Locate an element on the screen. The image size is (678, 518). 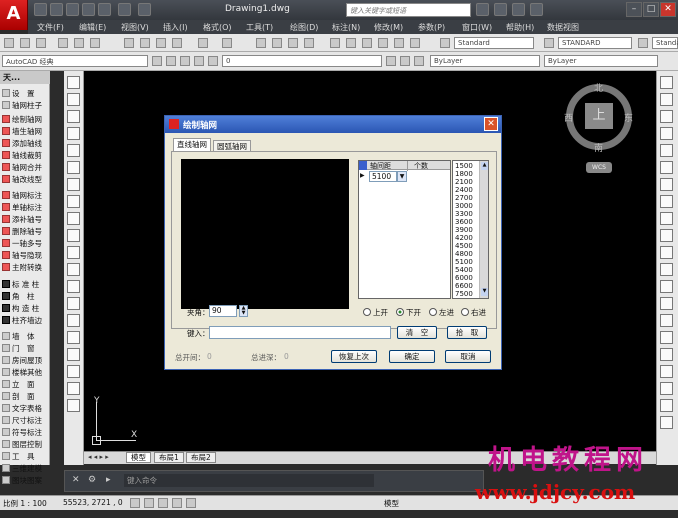
list-item: 2700 is located at coordinates (464, 198).